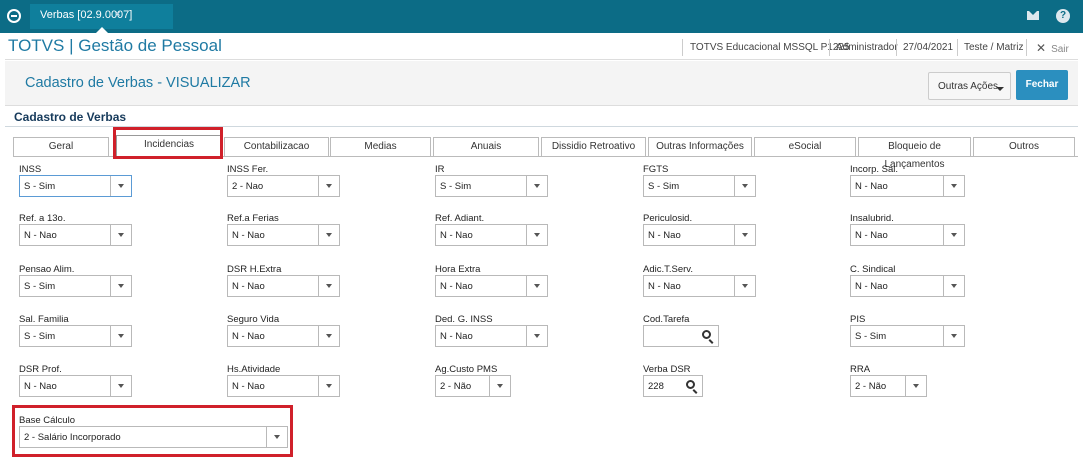 The image size is (1083, 474). I want to click on mail-icon, so click(1033, 15).